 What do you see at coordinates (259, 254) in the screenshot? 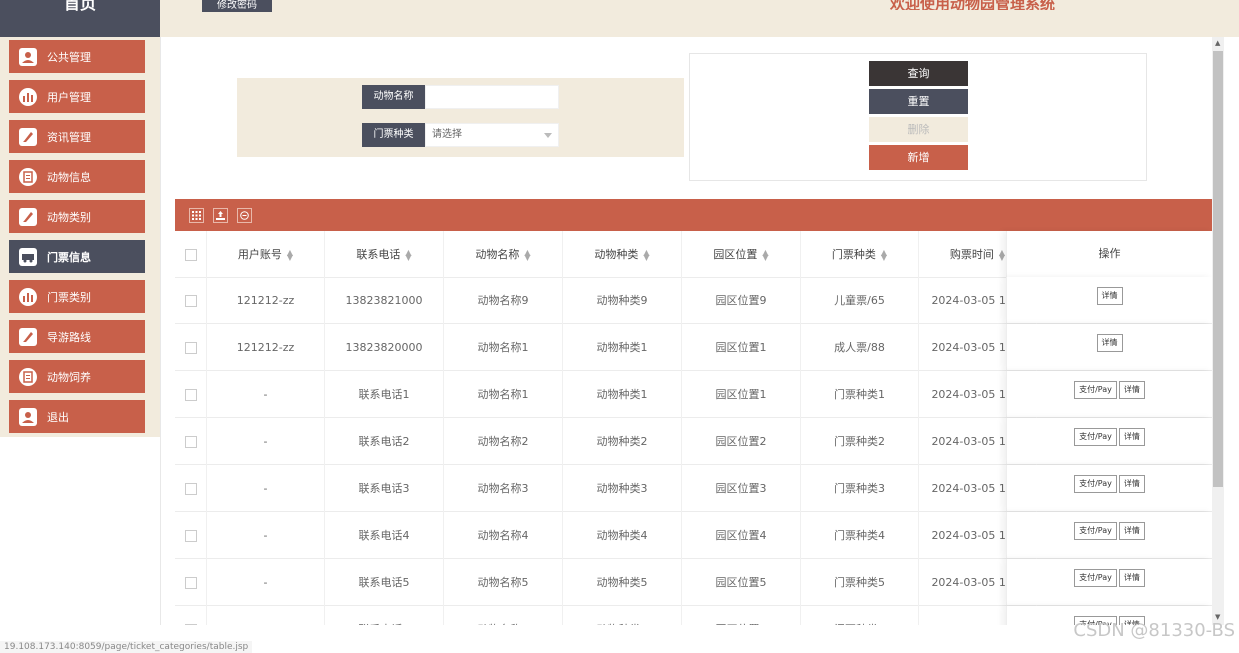
I see `column-header-label: 用户账号` at bounding box center [259, 254].